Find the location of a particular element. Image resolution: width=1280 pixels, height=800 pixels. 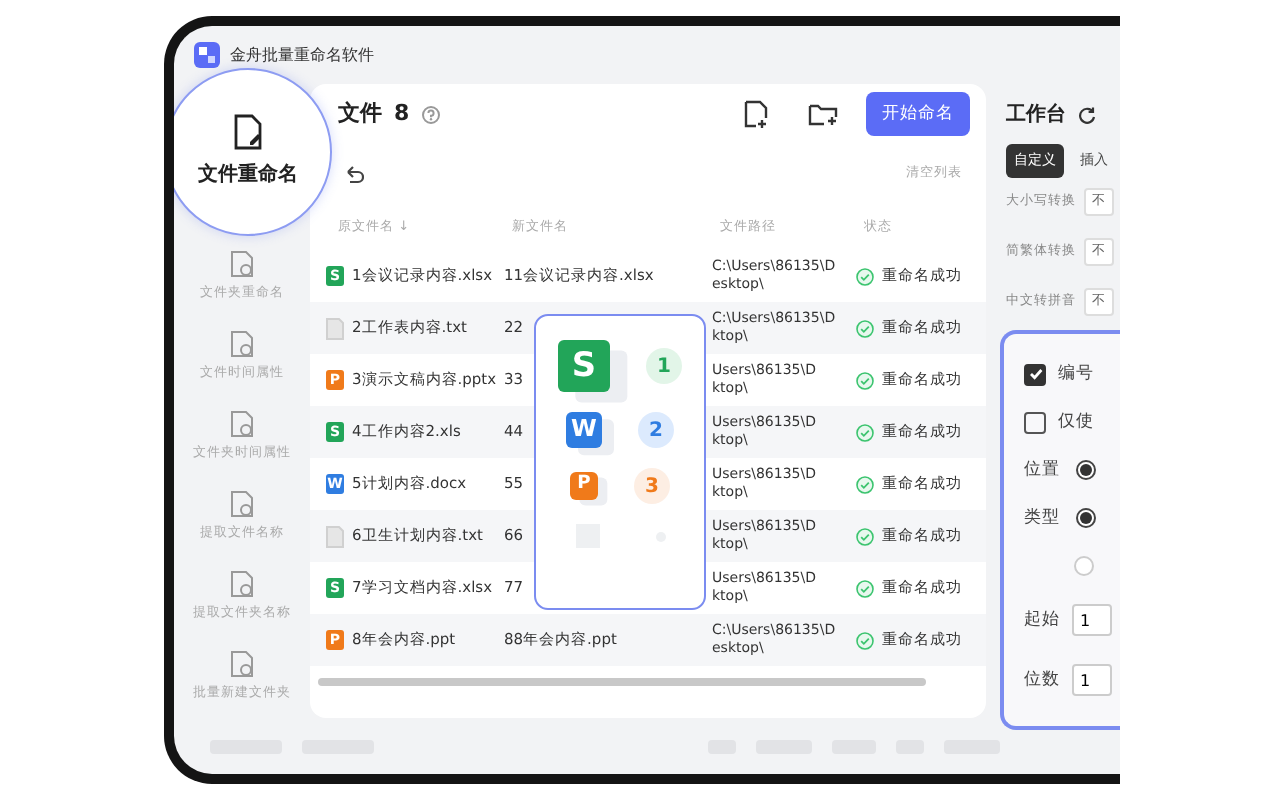

window-title: 金舟批量重命名软件 is located at coordinates (302, 55).